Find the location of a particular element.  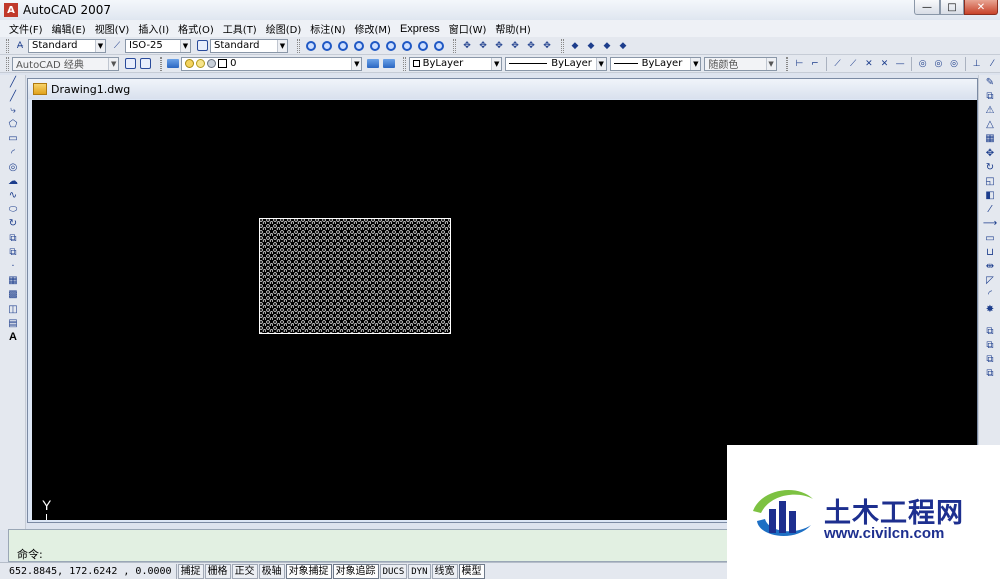

lineweight-toggle: 线宽 is located at coordinates (444, 571).